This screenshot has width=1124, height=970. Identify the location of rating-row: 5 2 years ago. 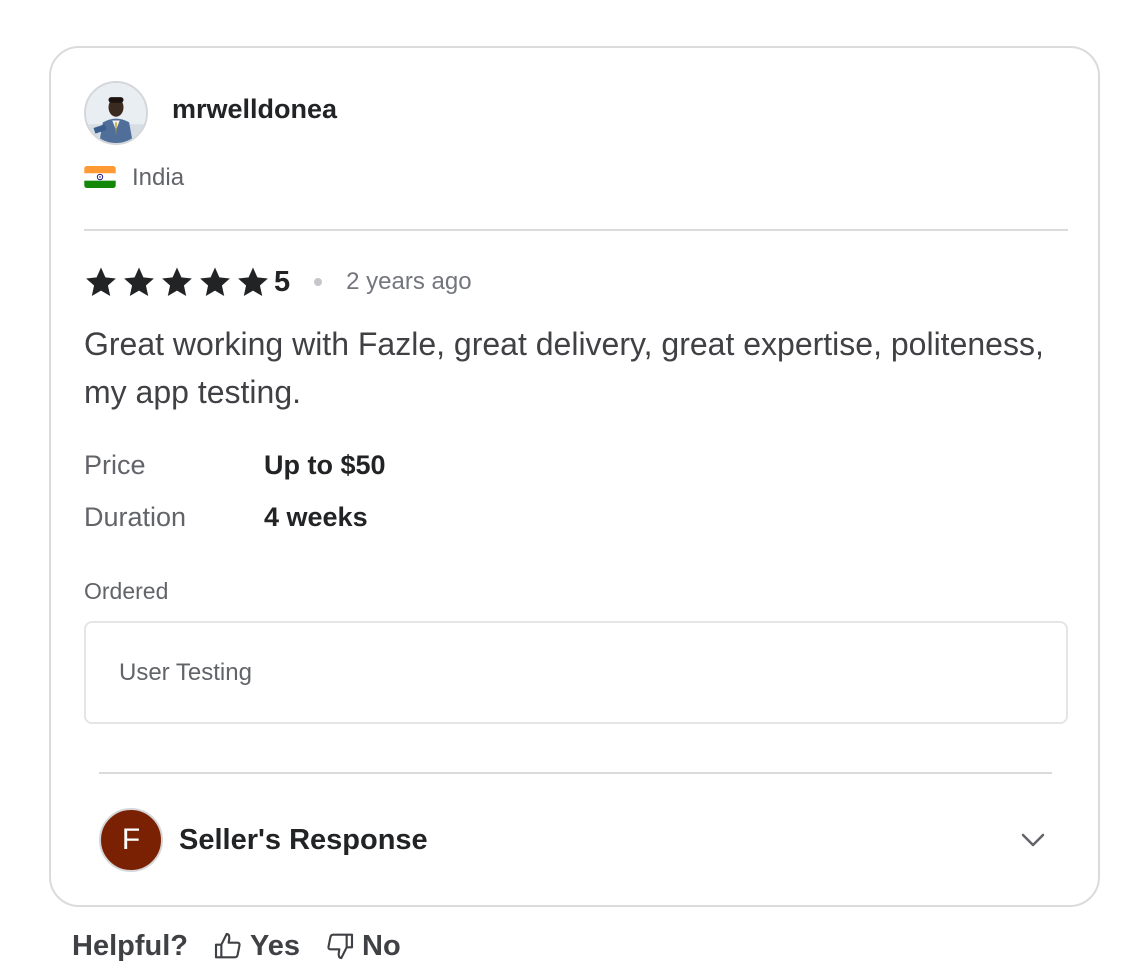
(278, 282).